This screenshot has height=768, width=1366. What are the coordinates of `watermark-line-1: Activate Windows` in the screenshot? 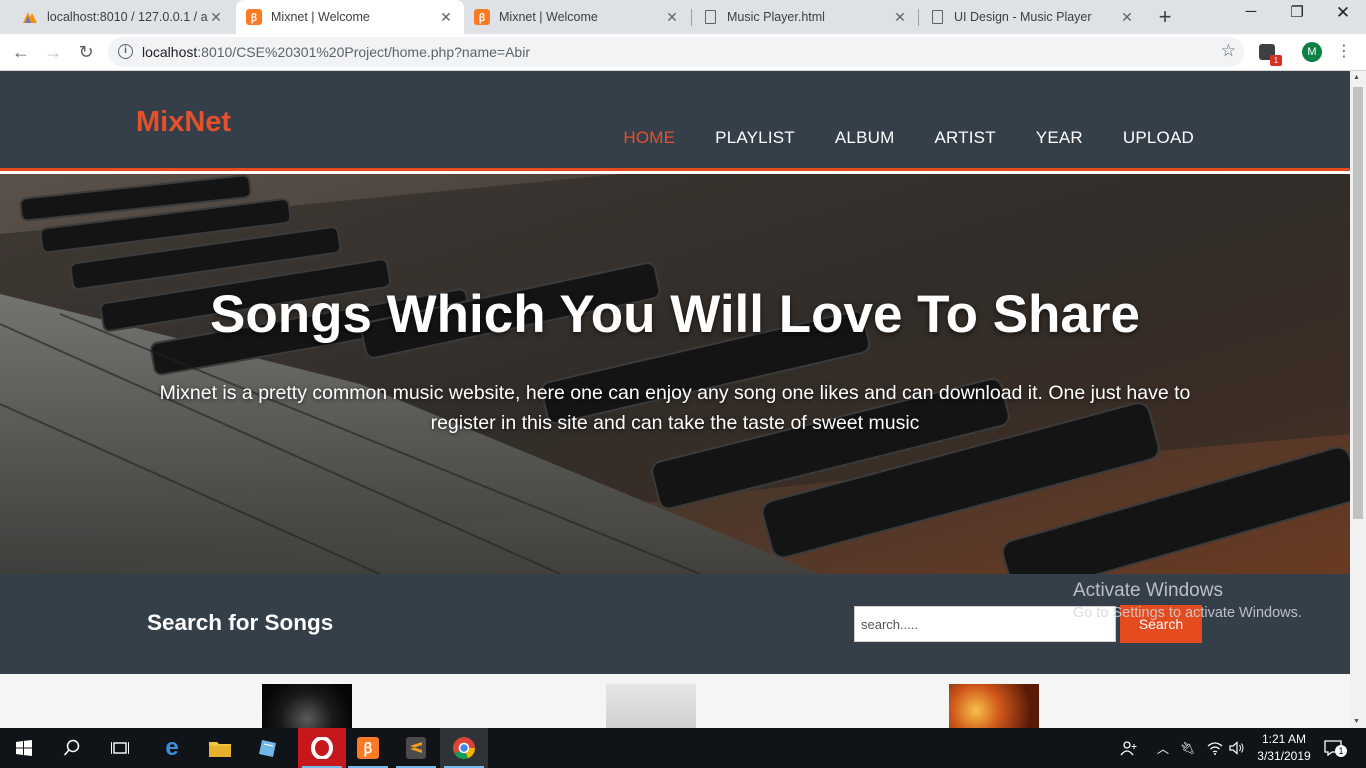 It's located at (1148, 590).